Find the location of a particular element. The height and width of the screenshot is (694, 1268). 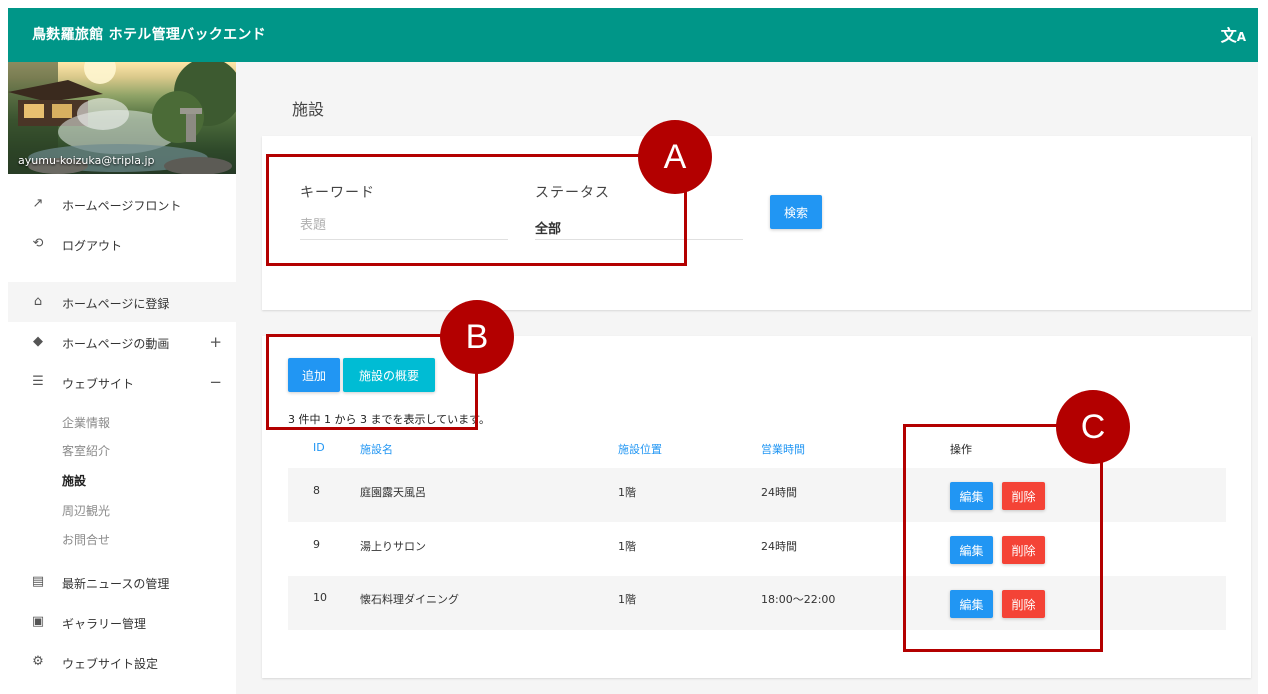

column-header-hours: 営業時間 is located at coordinates (783, 449).